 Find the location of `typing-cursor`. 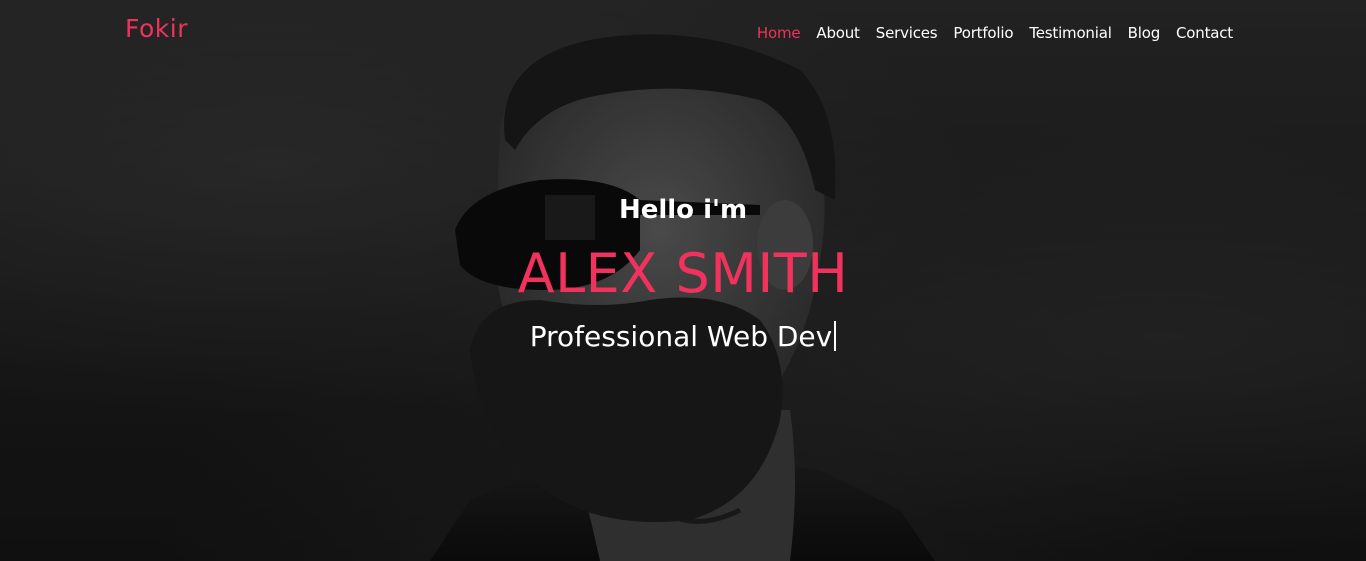

typing-cursor is located at coordinates (835, 336).